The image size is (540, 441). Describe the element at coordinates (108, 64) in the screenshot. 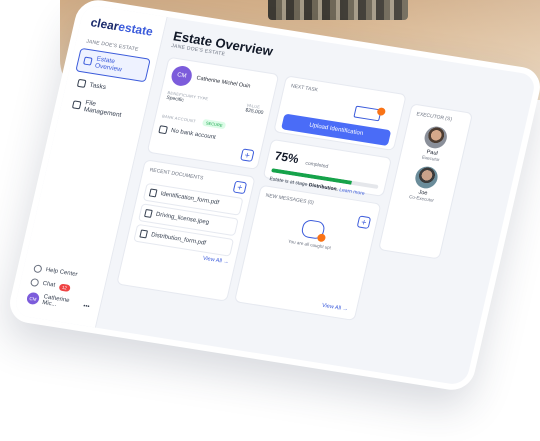

I see `sidebar-item-label: Estate Overview` at that location.